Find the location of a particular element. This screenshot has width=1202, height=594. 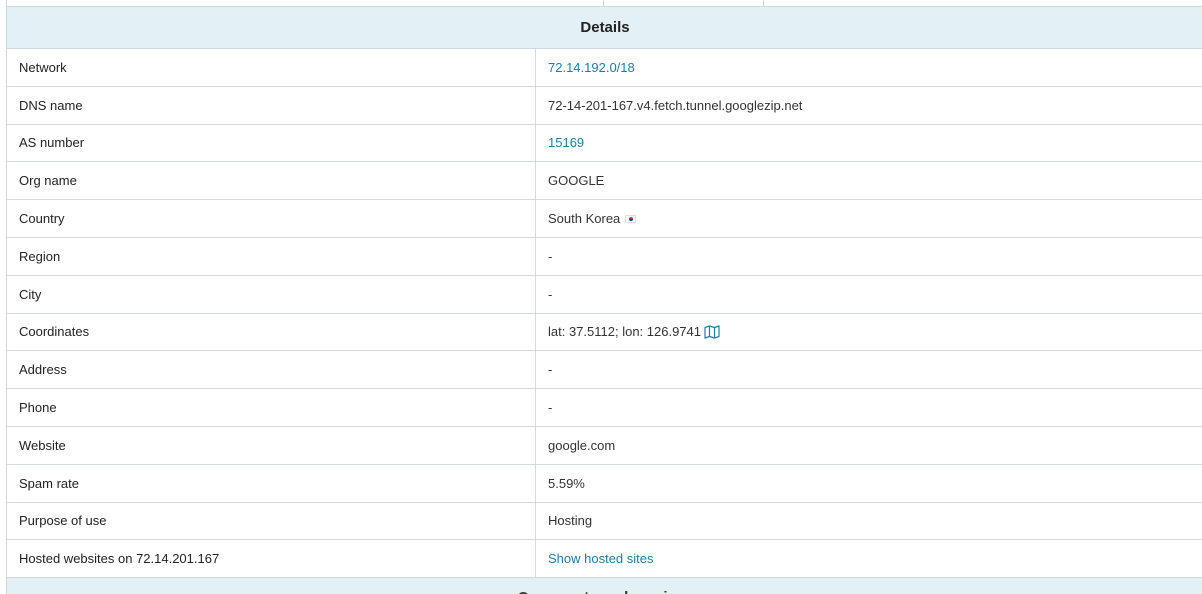

previous-table-edge is located at coordinates (604, 3).